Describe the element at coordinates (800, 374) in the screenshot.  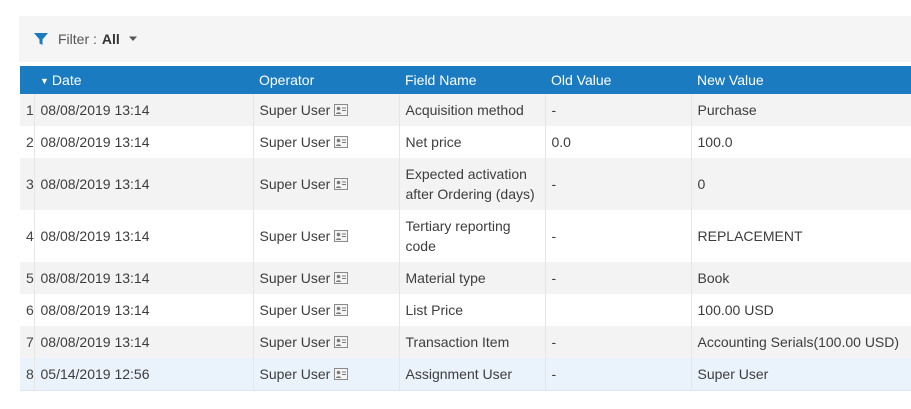
I see `cell-new-value: Super User` at that location.